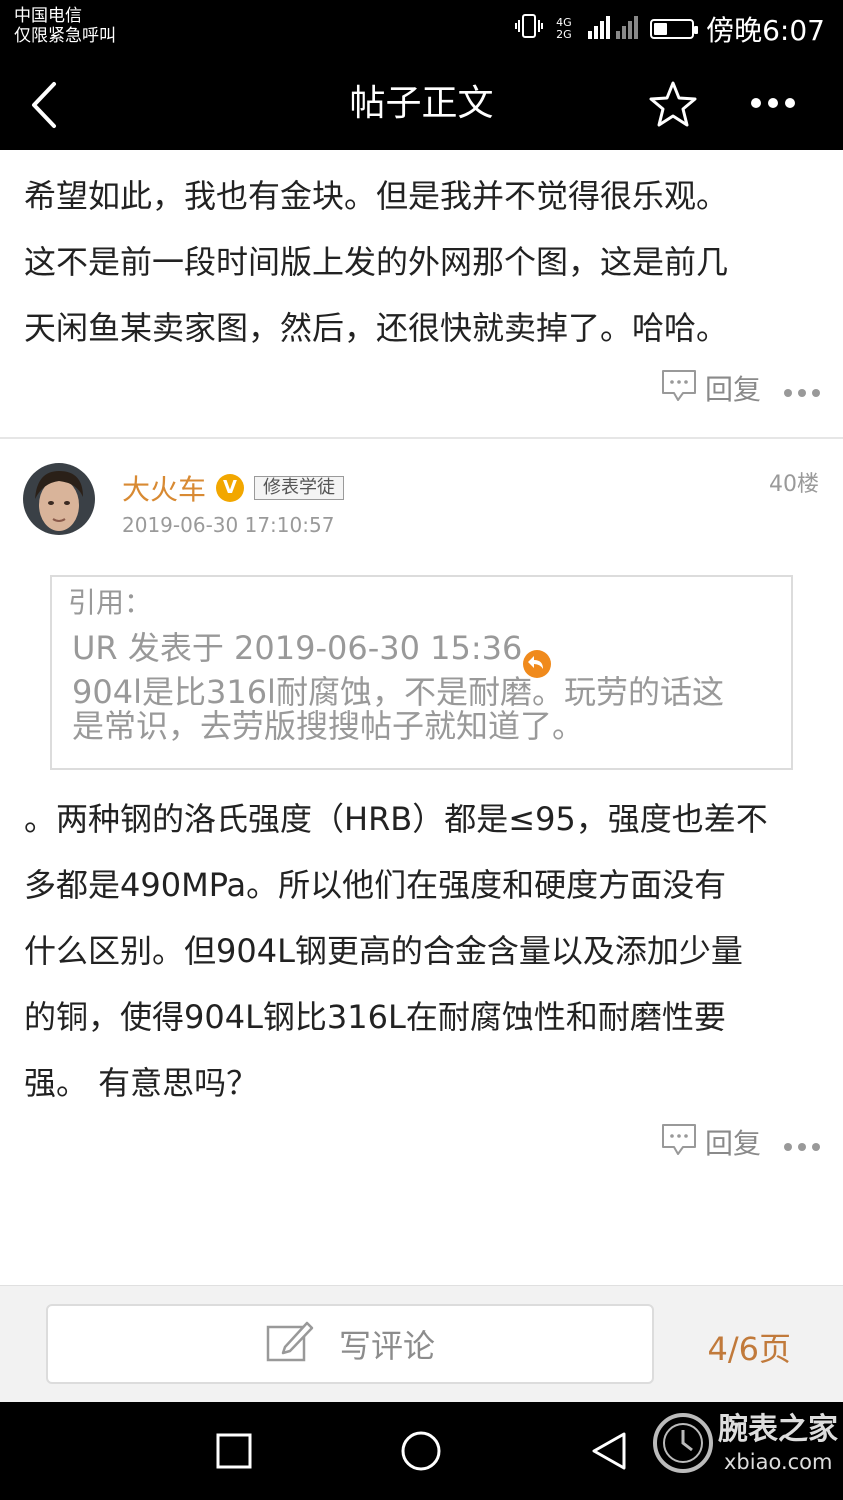 The width and height of the screenshot is (843, 1500). I want to click on back-nav-icon, so click(609, 1453).